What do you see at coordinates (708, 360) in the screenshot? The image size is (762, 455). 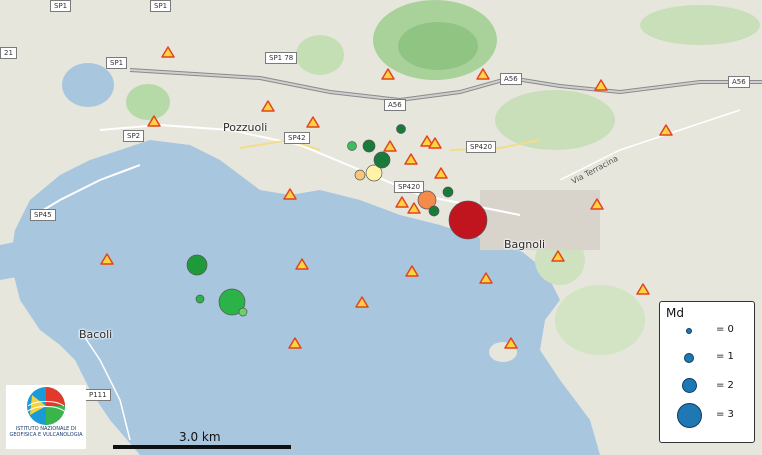 I see `legend-row: = 1` at bounding box center [708, 360].